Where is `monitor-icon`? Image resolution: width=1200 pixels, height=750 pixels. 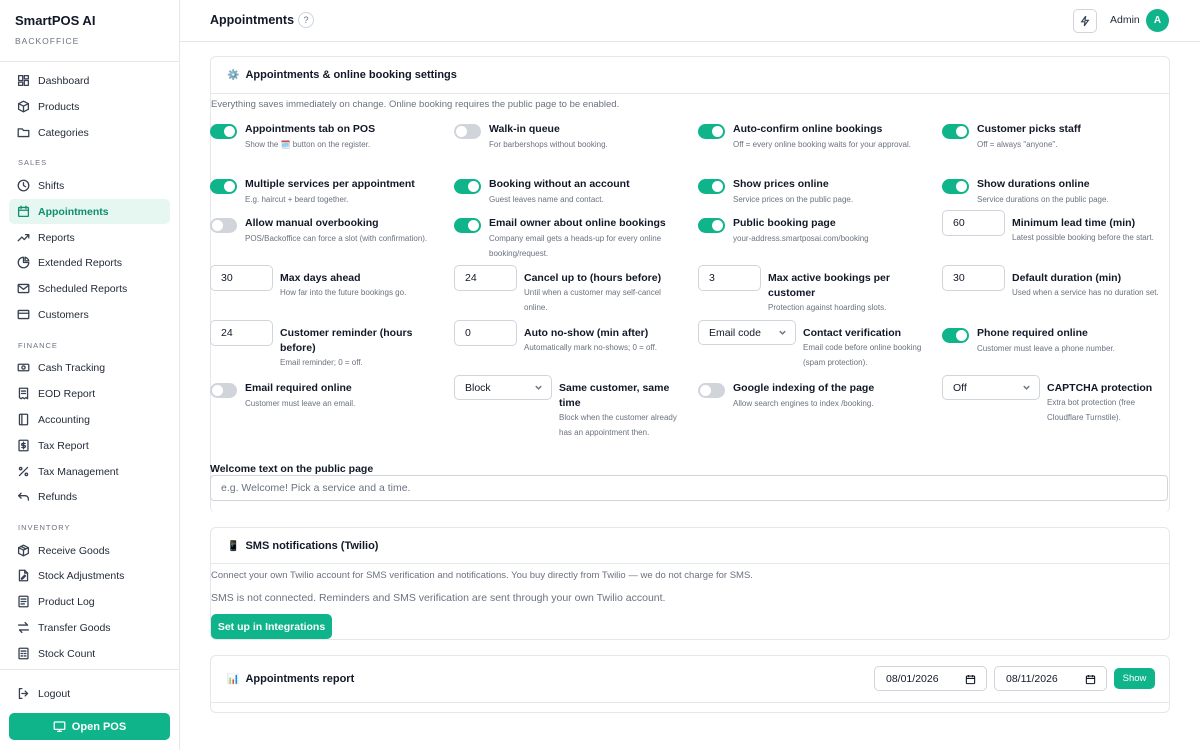
monitor-icon is located at coordinates (59, 727).